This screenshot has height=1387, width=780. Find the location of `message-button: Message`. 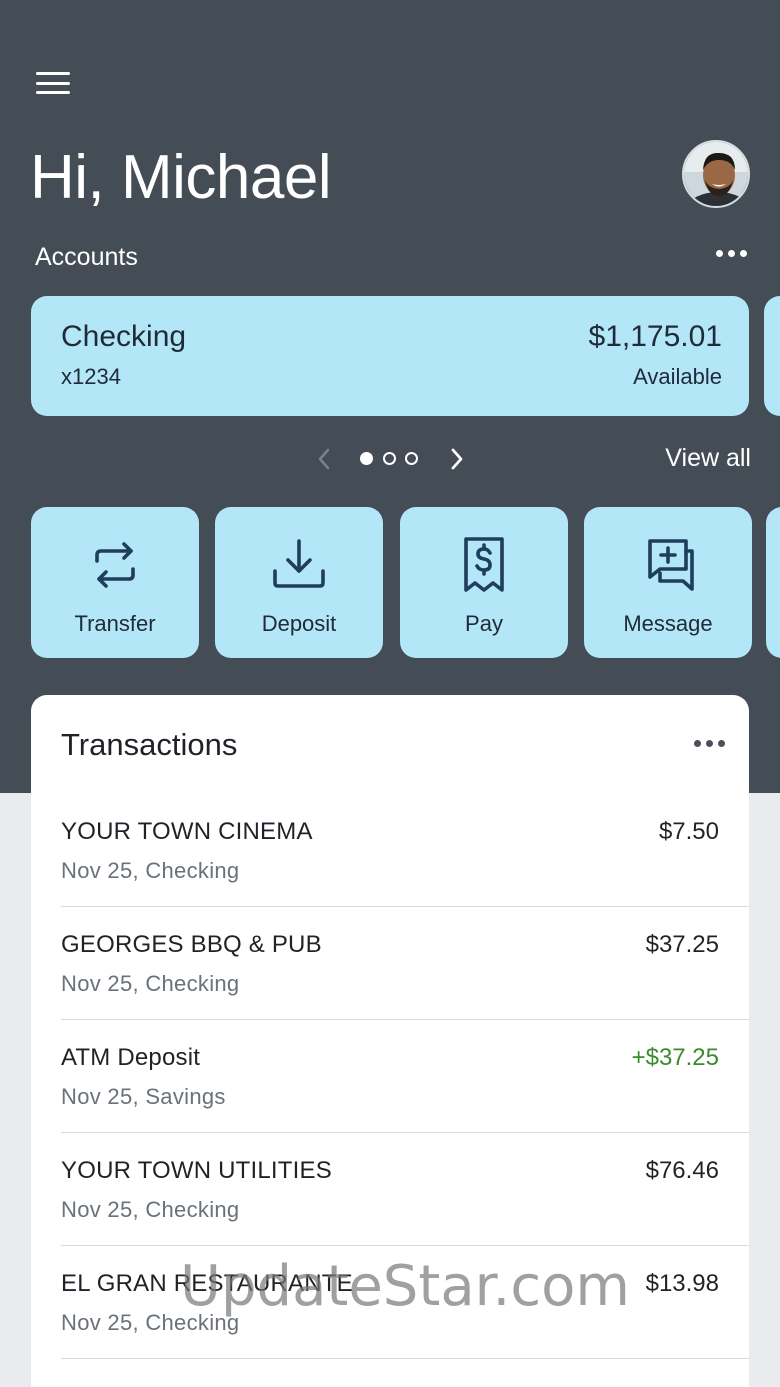

message-button: Message is located at coordinates (668, 582).